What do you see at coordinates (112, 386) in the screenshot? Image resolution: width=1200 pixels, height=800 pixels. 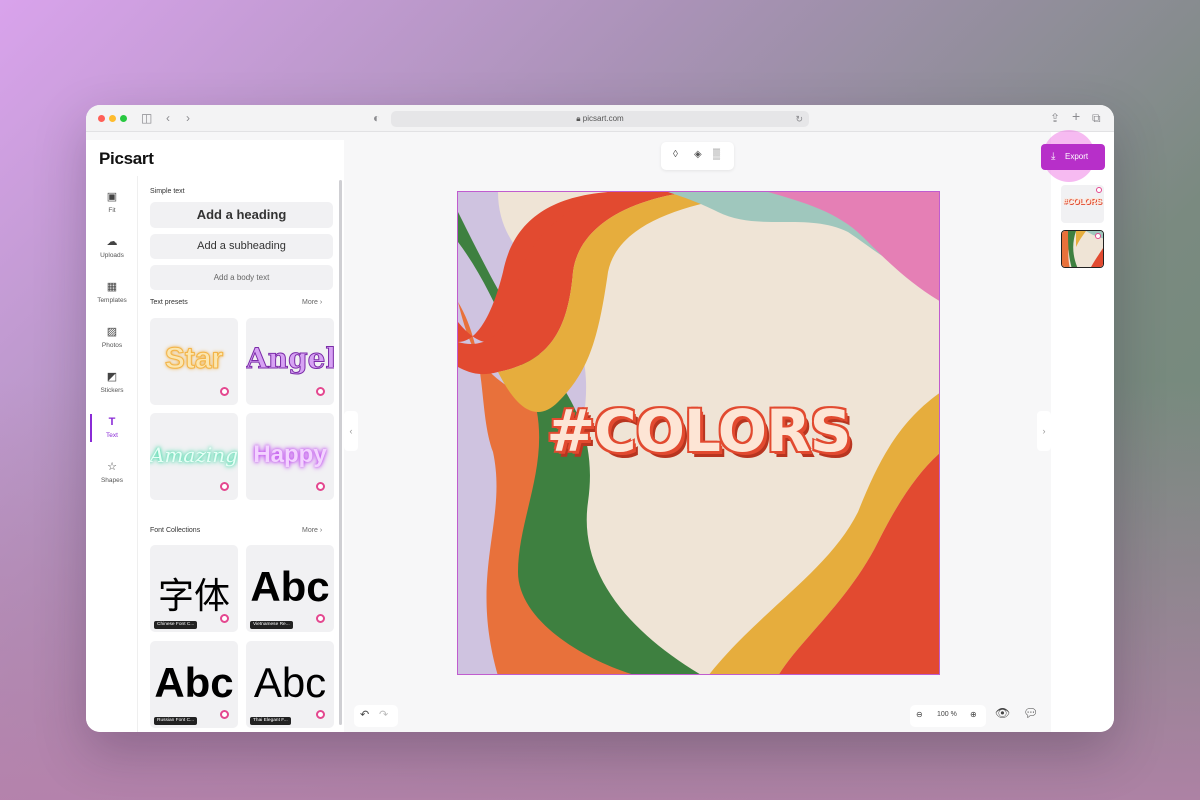 I see `rail-item-stickers: ◩ Stickers` at bounding box center [112, 386].